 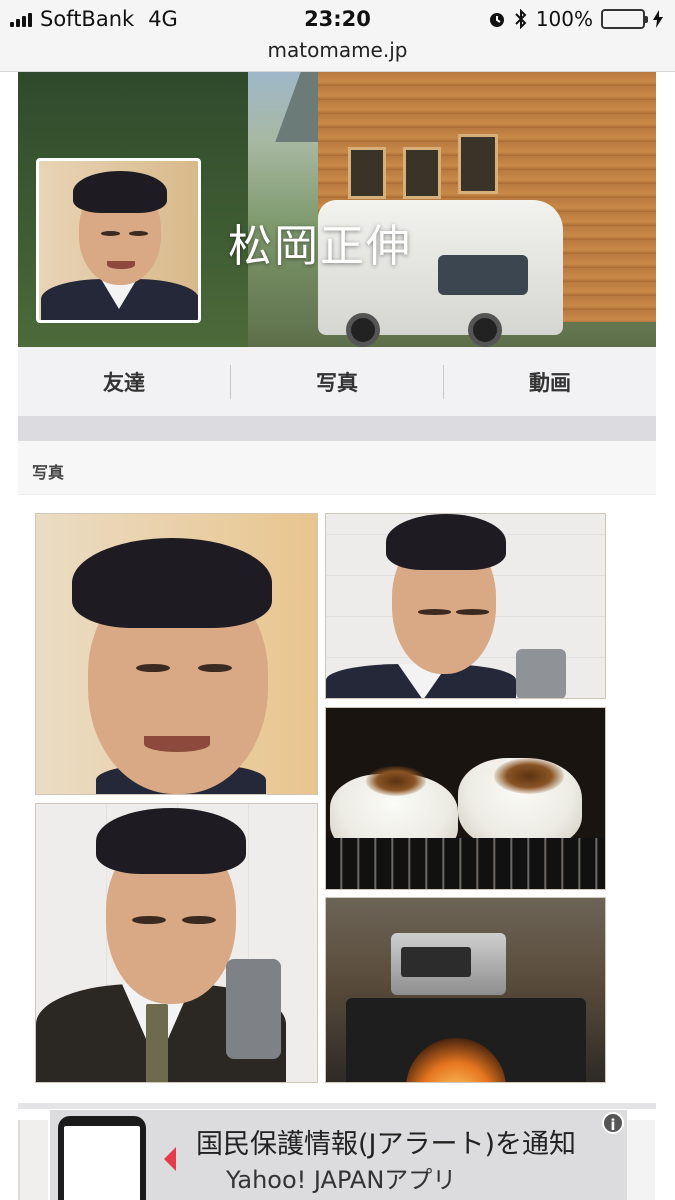 What do you see at coordinates (157, 1043) in the screenshot?
I see `necktie` at bounding box center [157, 1043].